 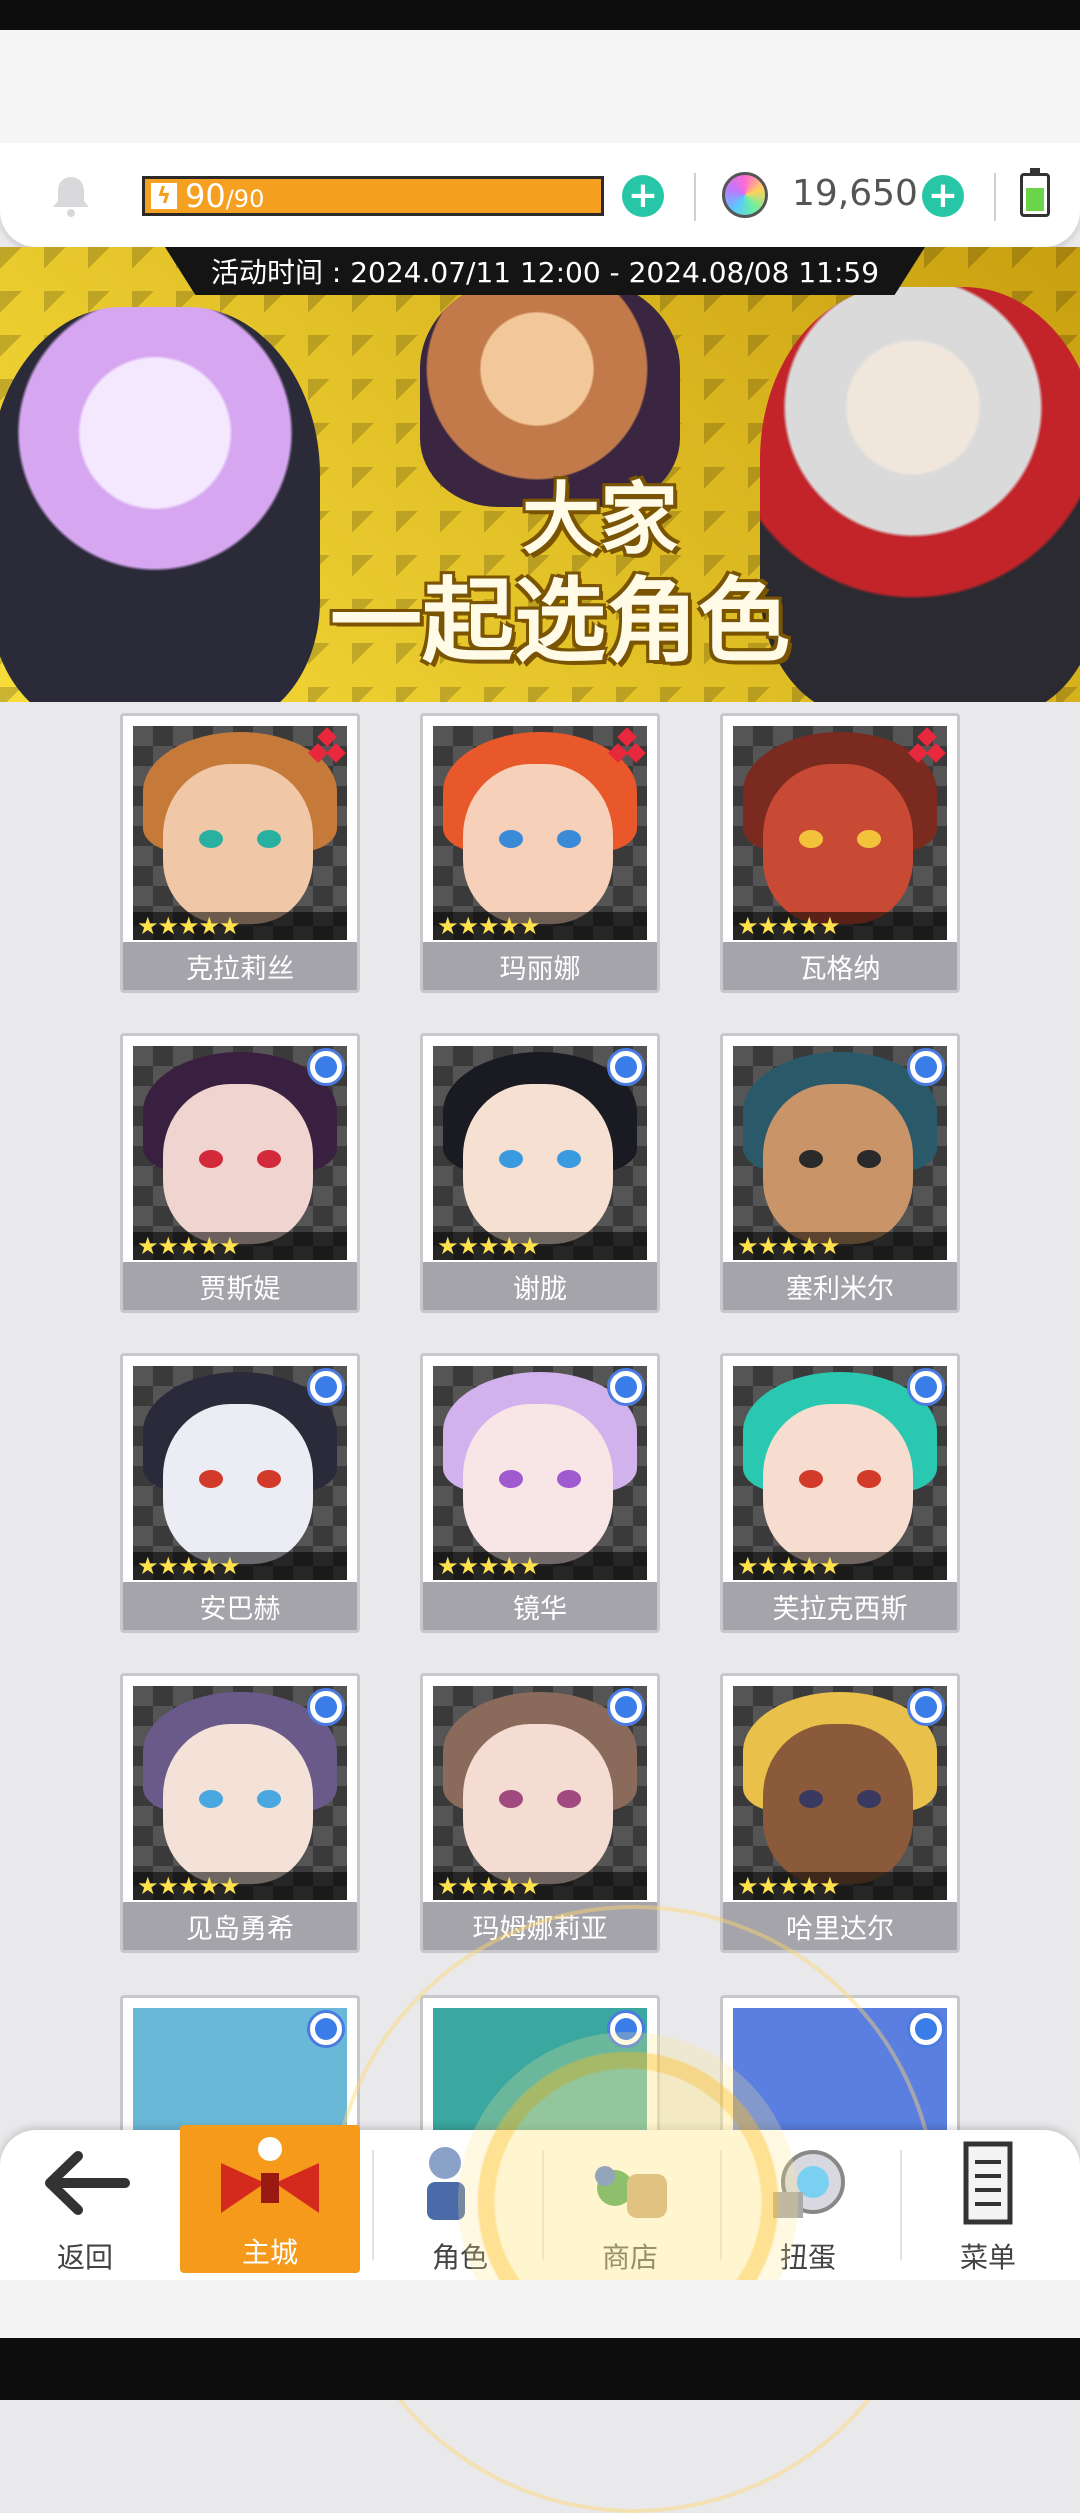 What do you see at coordinates (840, 1606) in the screenshot?
I see `character-name: 芙拉克西斯` at bounding box center [840, 1606].